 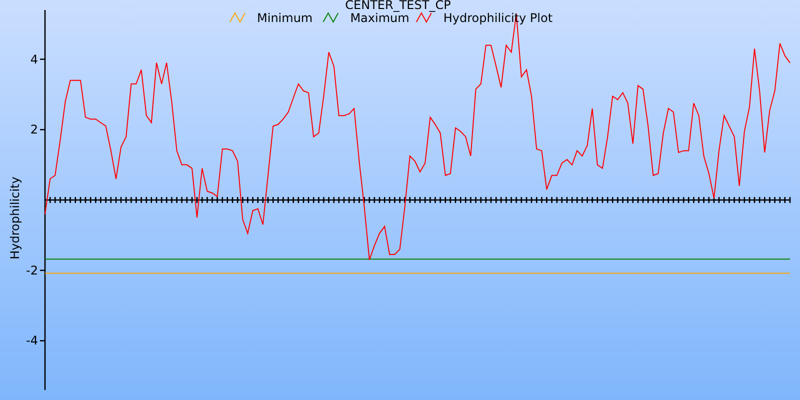 I want to click on legend-label: Maximum, so click(x=380, y=18).